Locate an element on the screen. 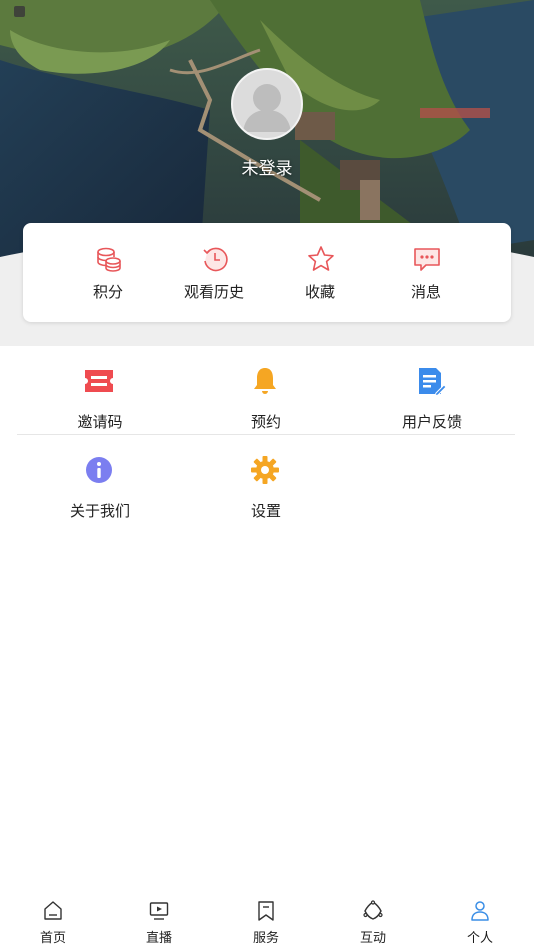 This screenshot has height=950, width=534. tab-interact: 互动 is located at coordinates (373, 920).